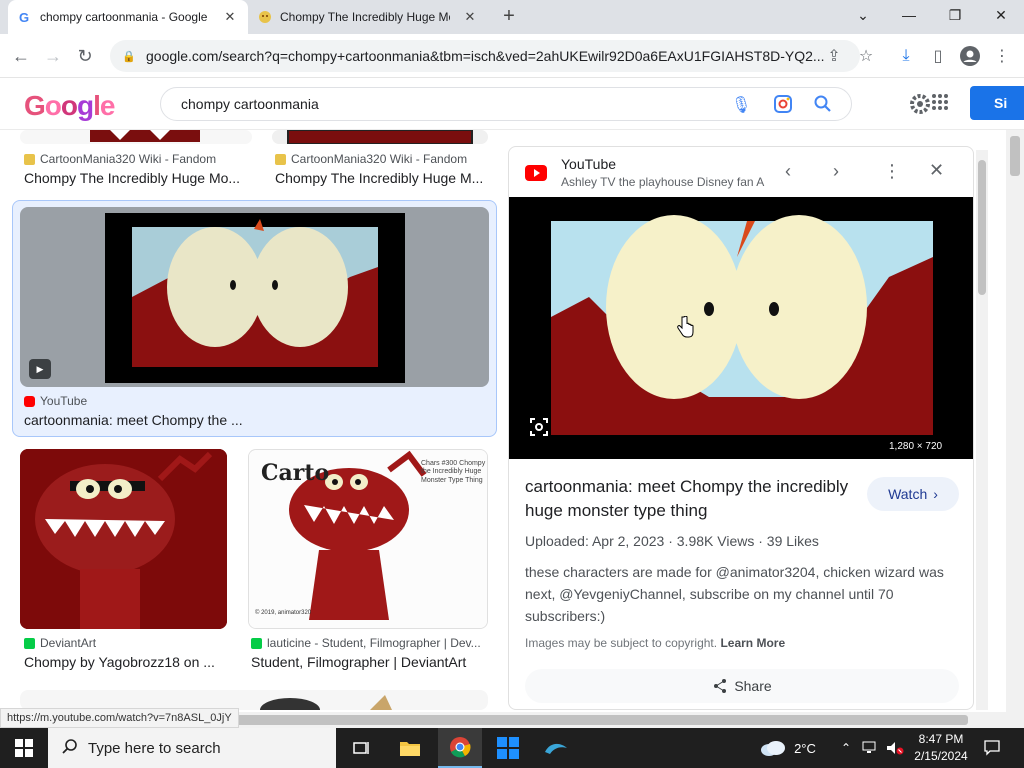  I want to click on svg-text: G, so click(24, 17).